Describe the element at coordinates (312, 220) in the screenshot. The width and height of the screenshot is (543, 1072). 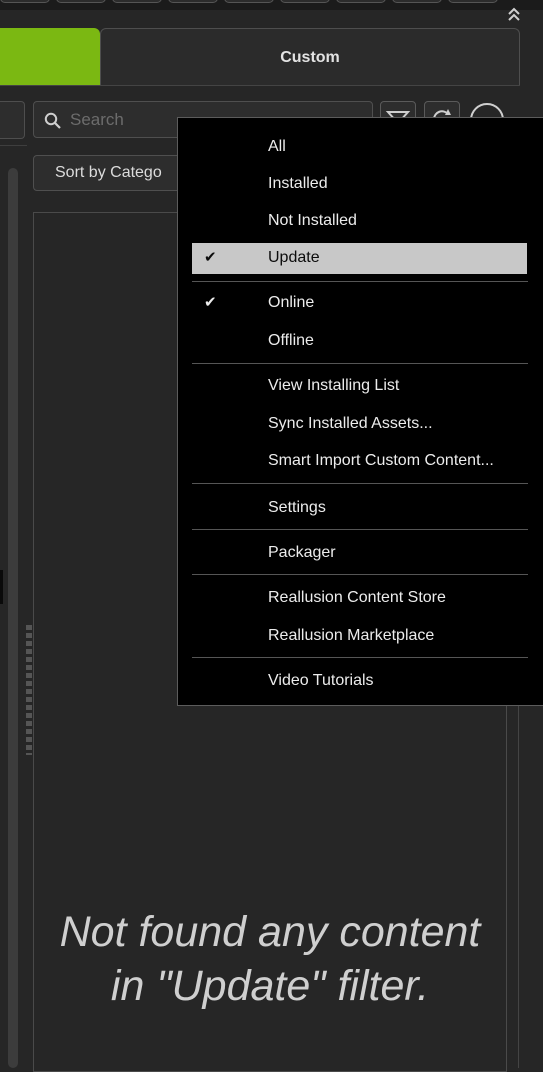
I see `menu-item-label: Not Installed` at that location.